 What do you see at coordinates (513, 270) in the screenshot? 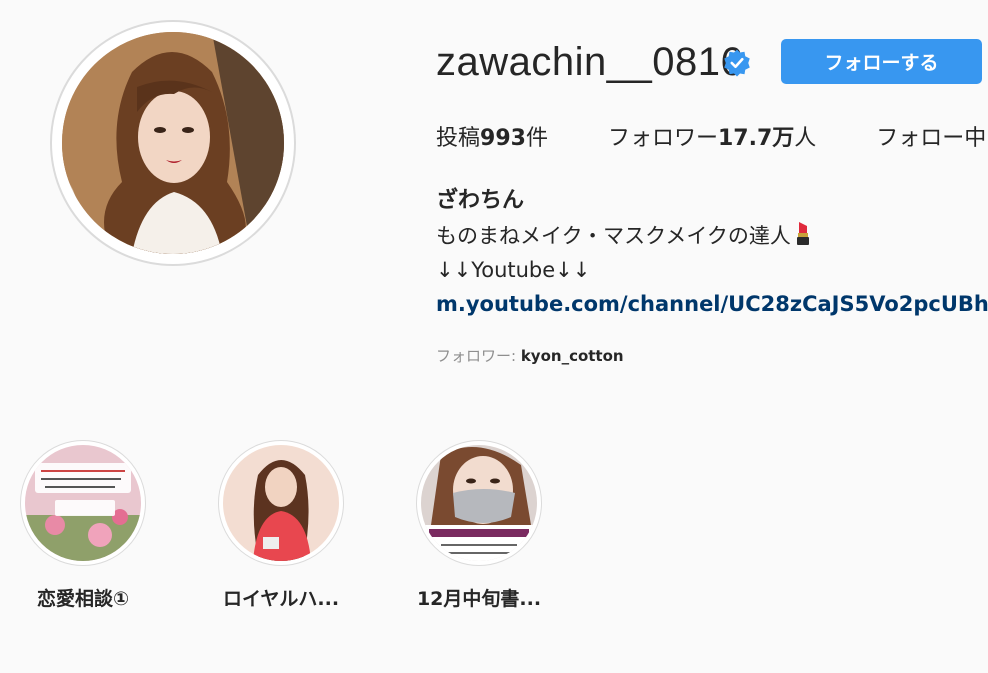
I see `bio-line-2: ↓↓Youtube↓↓` at bounding box center [513, 270].